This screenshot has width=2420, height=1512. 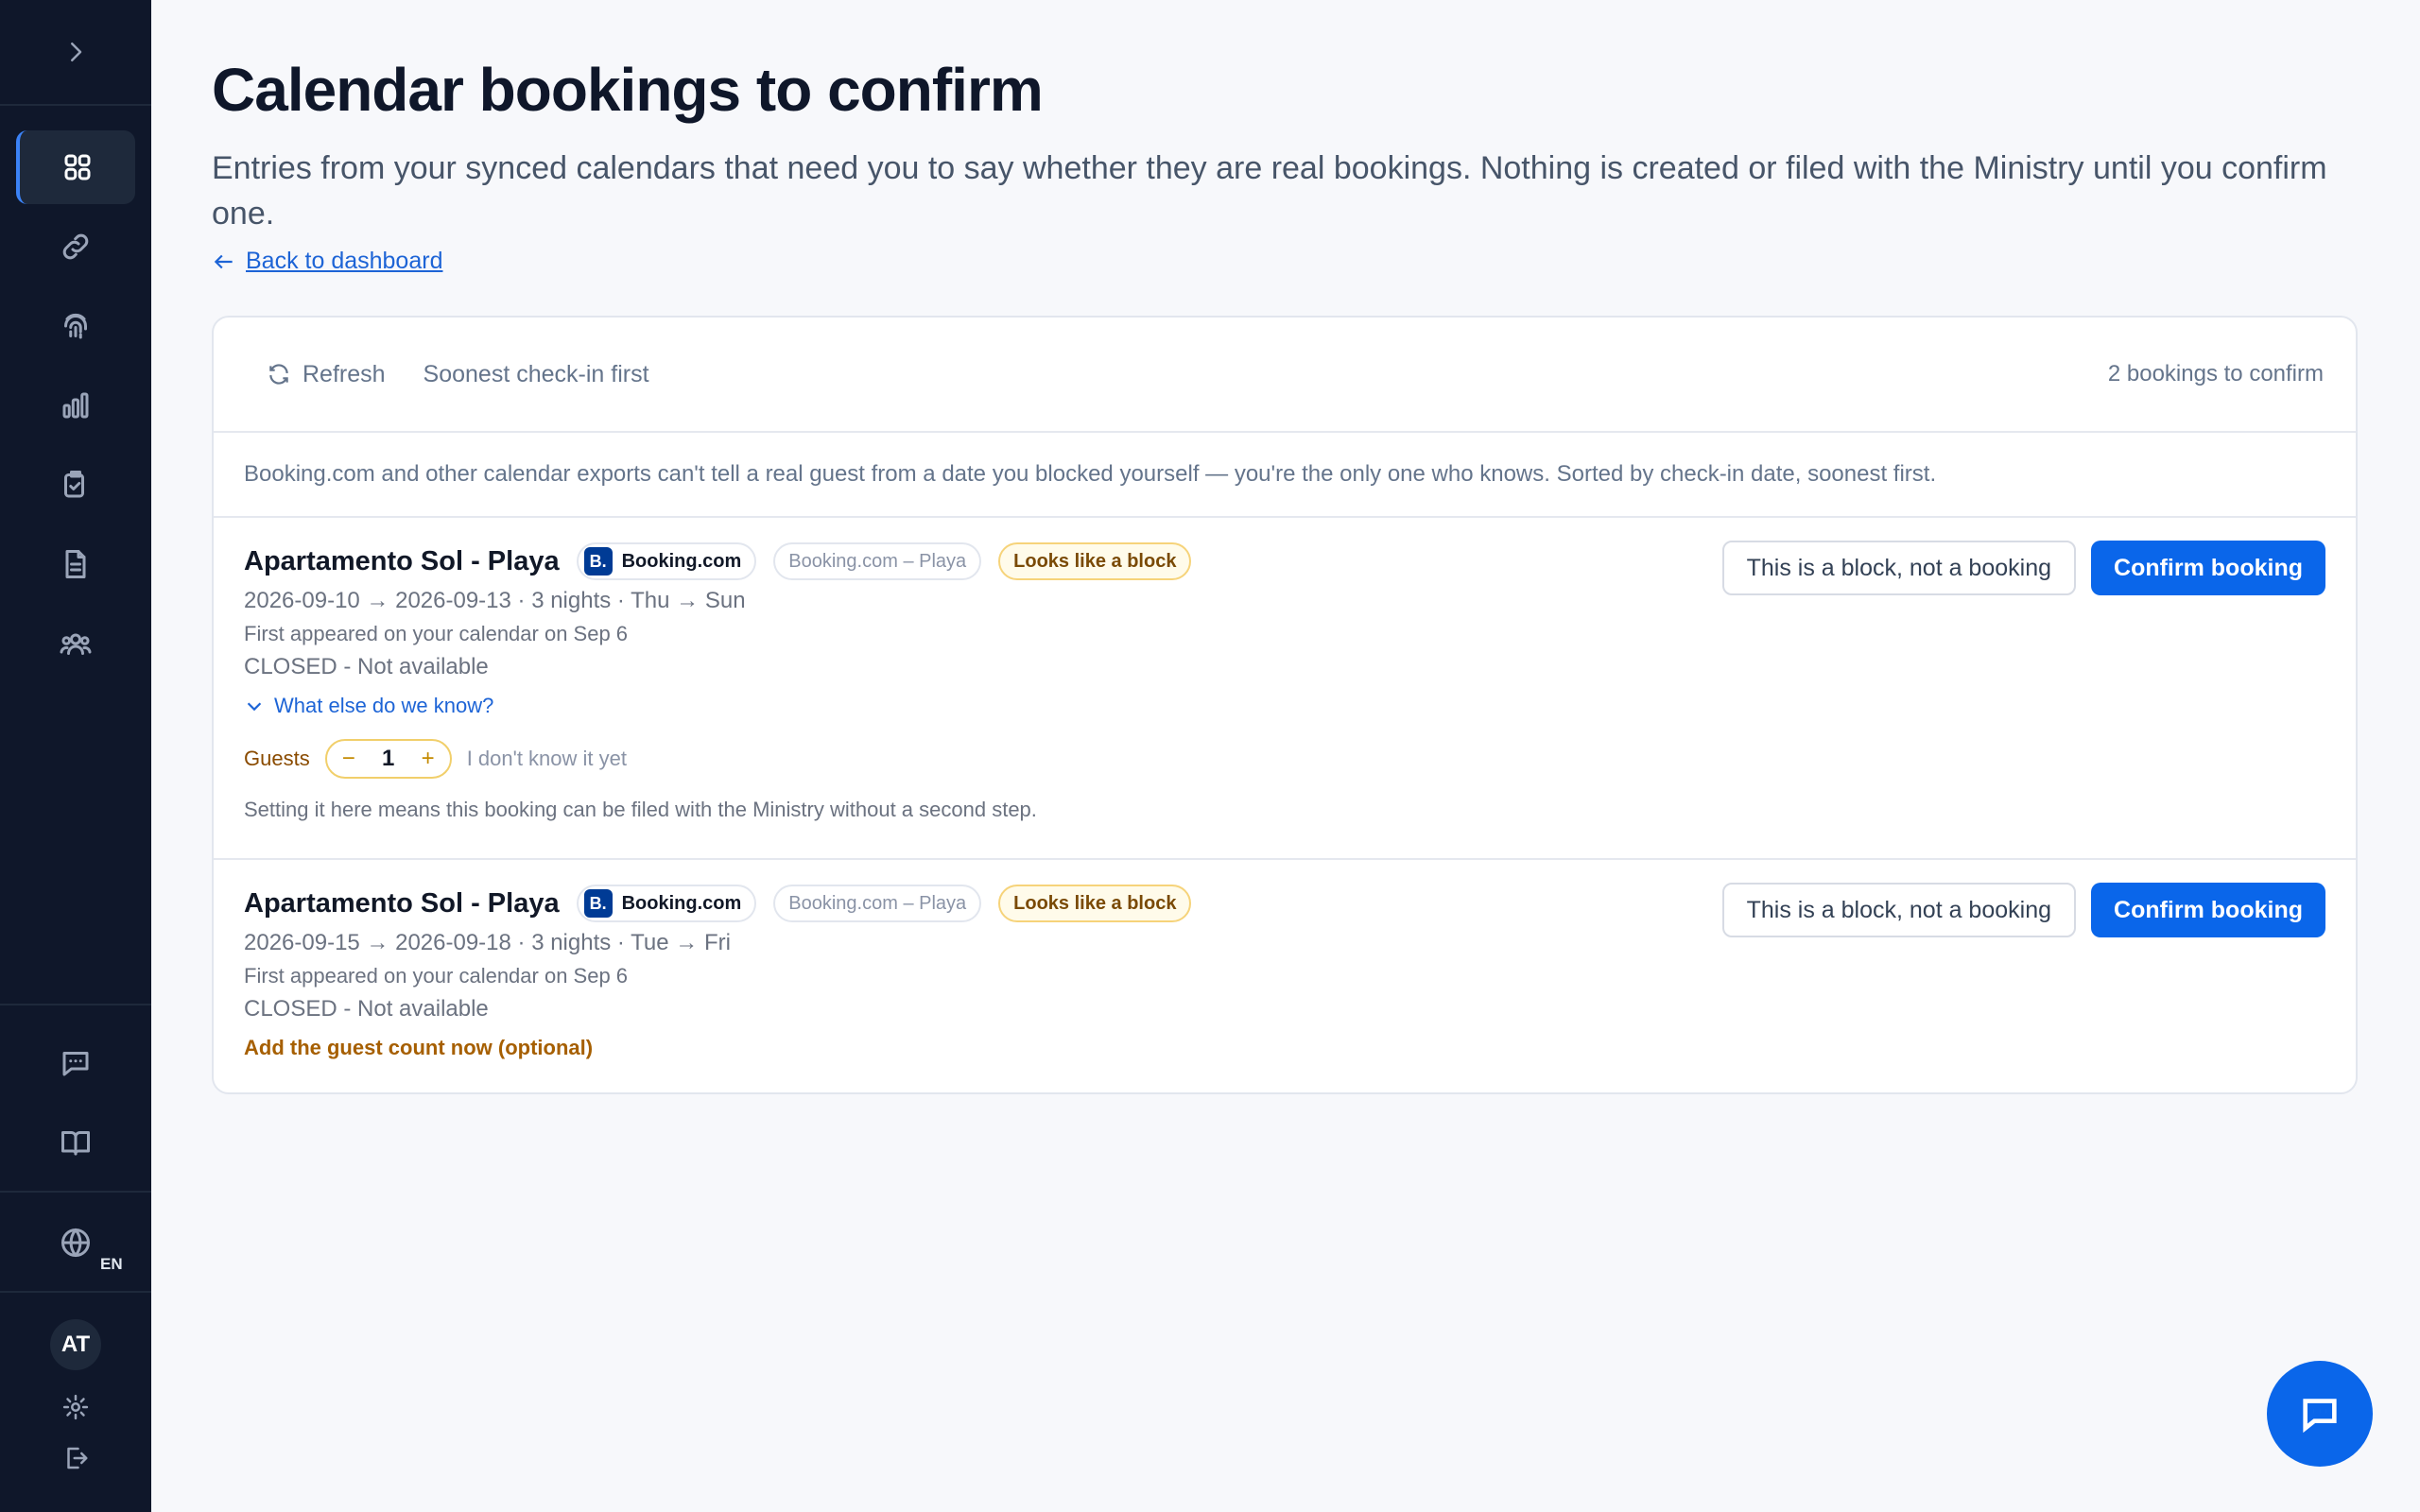 I want to click on sidebar-item-tasks, so click(x=75, y=485).